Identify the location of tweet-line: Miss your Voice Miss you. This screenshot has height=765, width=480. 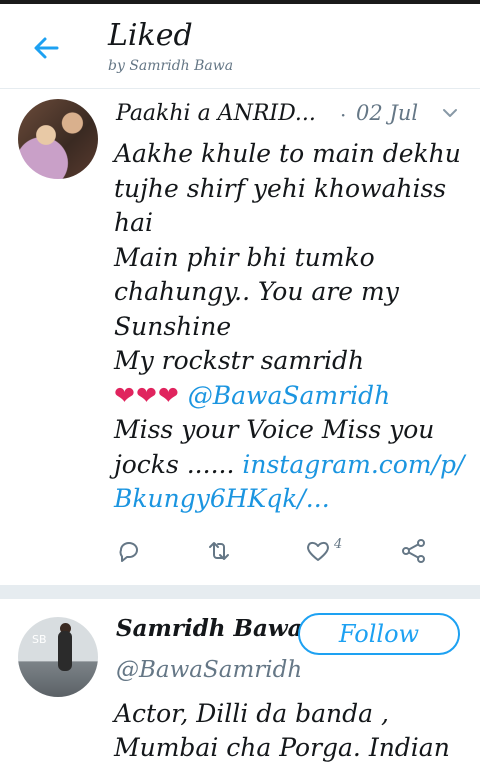
(274, 429).